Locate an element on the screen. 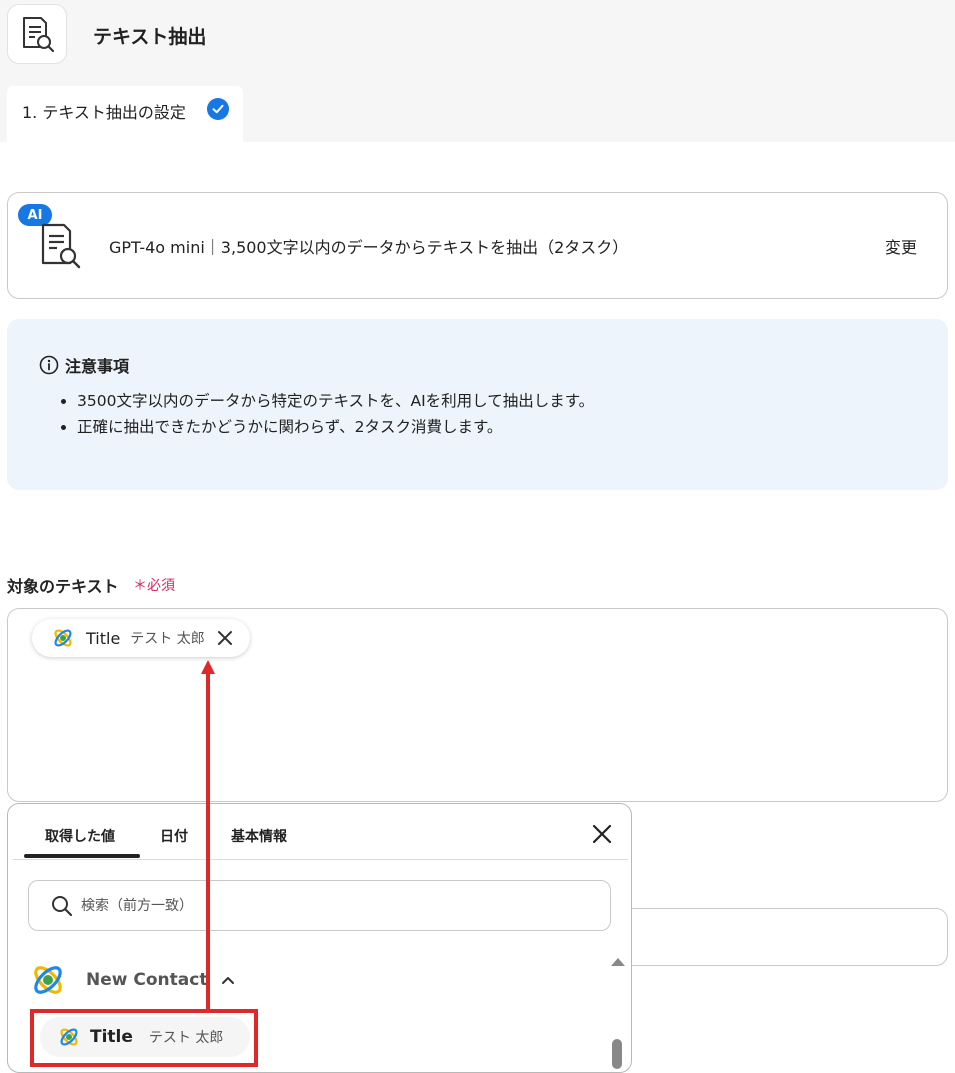 This screenshot has width=955, height=1073. page-title: テキスト抽出 is located at coordinates (150, 37).